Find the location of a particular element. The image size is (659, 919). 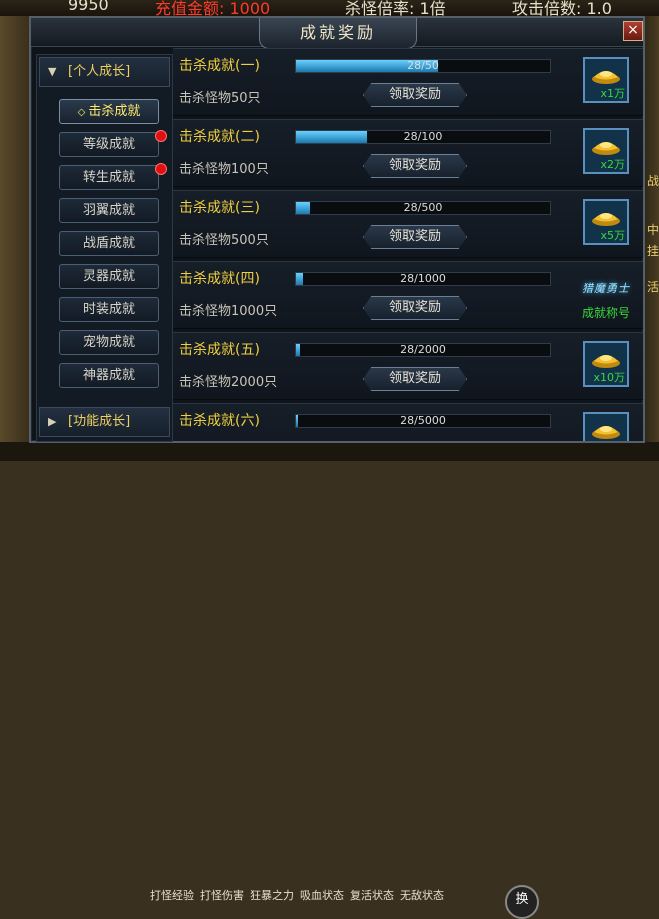

progress-text: 28/5000 is located at coordinates (423, 420).